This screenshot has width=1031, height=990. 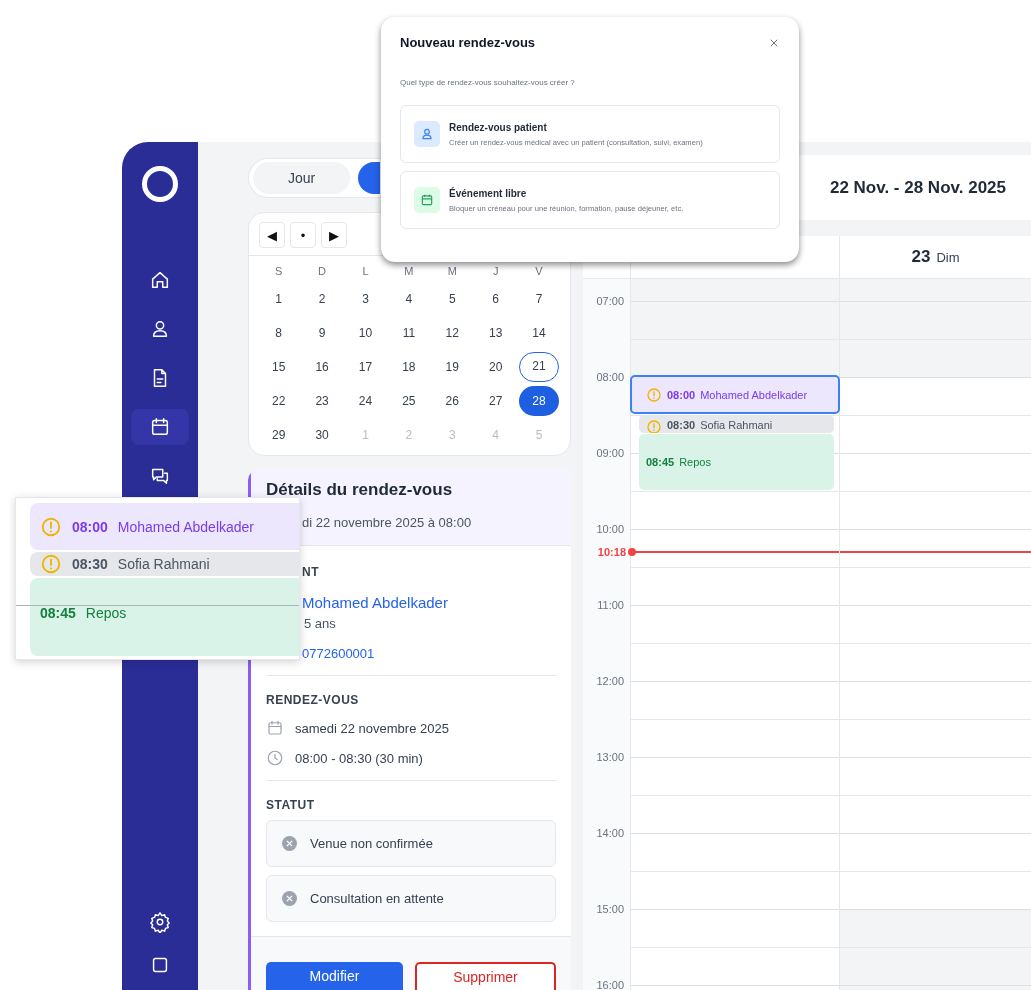 What do you see at coordinates (921, 257) in the screenshot?
I see `day-number: 23` at bounding box center [921, 257].